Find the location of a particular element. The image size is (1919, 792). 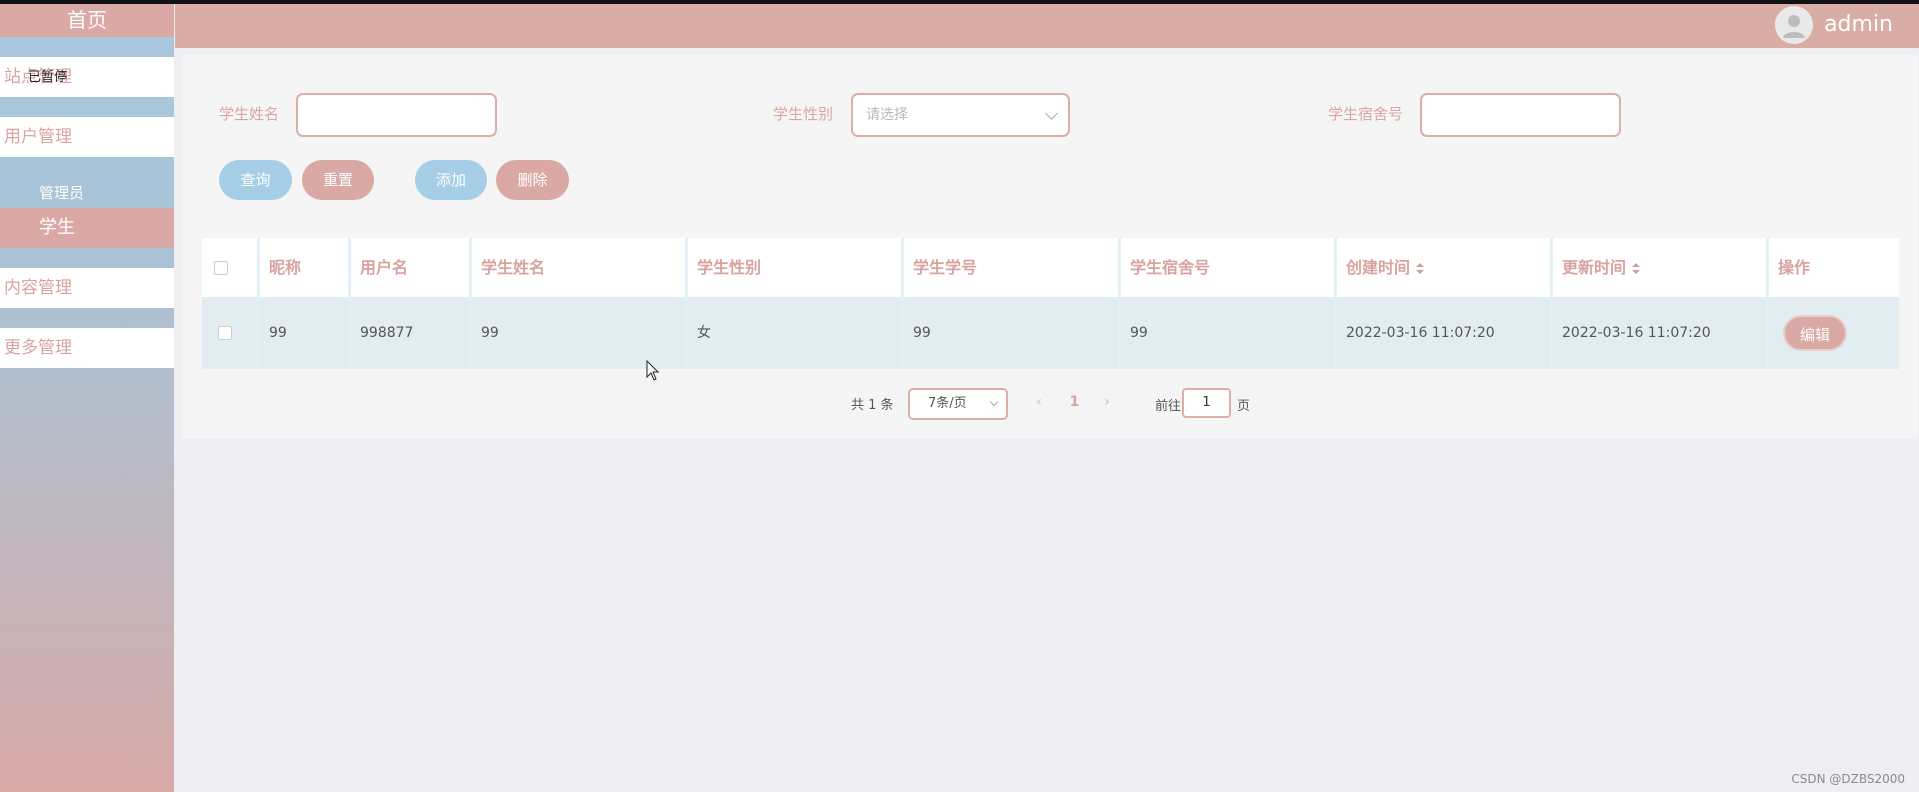

col-created-time: 创建时间 is located at coordinates (1442, 267).